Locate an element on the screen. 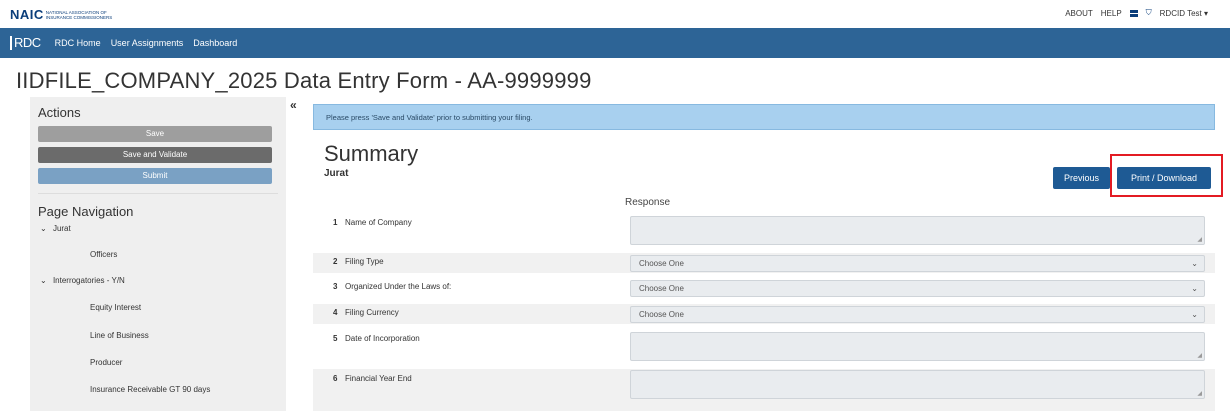  nav-item-officers: Officers is located at coordinates (103, 254).